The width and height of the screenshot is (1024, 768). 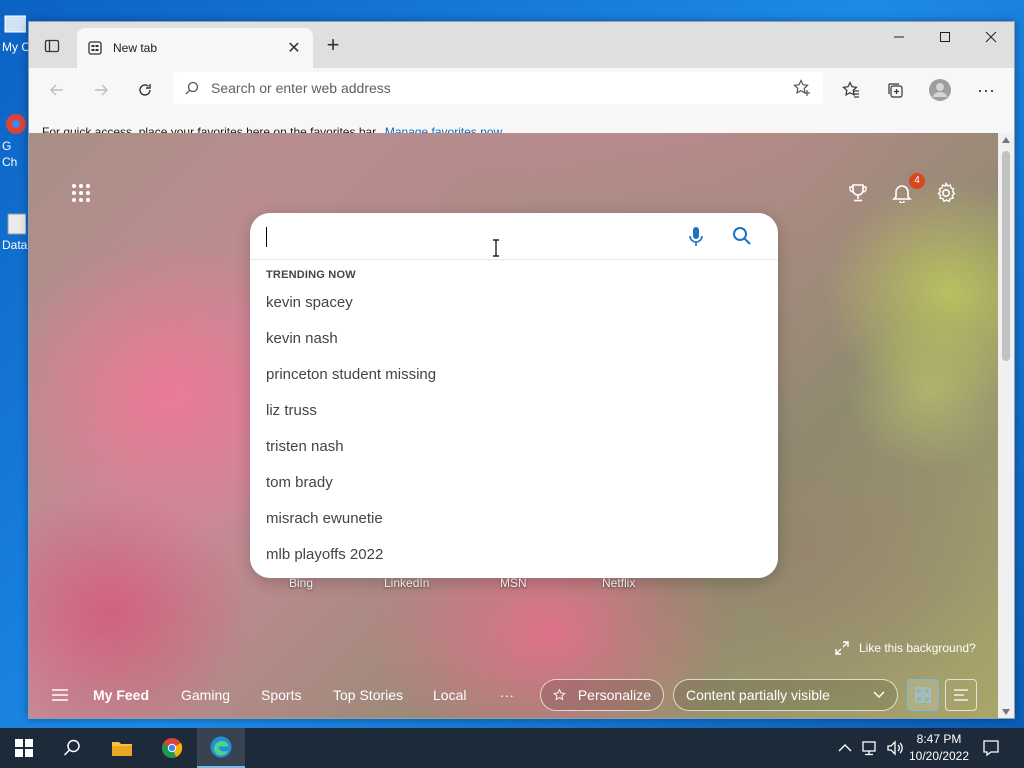 I want to click on favorites-button, so click(x=851, y=90).